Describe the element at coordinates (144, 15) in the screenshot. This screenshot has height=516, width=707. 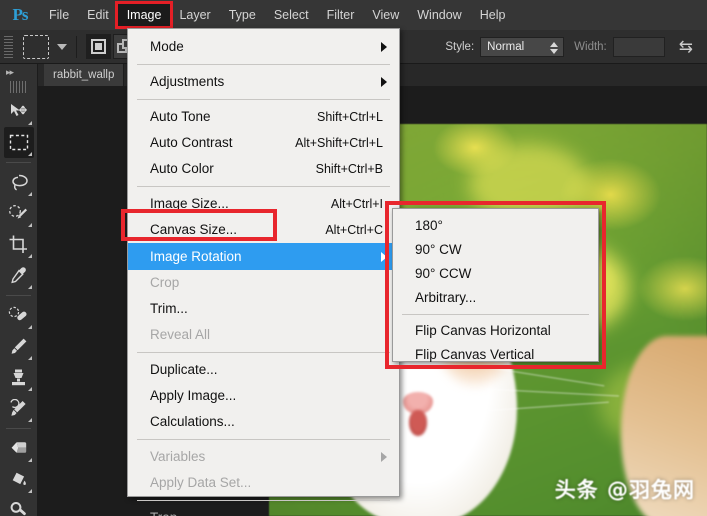
I see `menu-image: Image` at that location.